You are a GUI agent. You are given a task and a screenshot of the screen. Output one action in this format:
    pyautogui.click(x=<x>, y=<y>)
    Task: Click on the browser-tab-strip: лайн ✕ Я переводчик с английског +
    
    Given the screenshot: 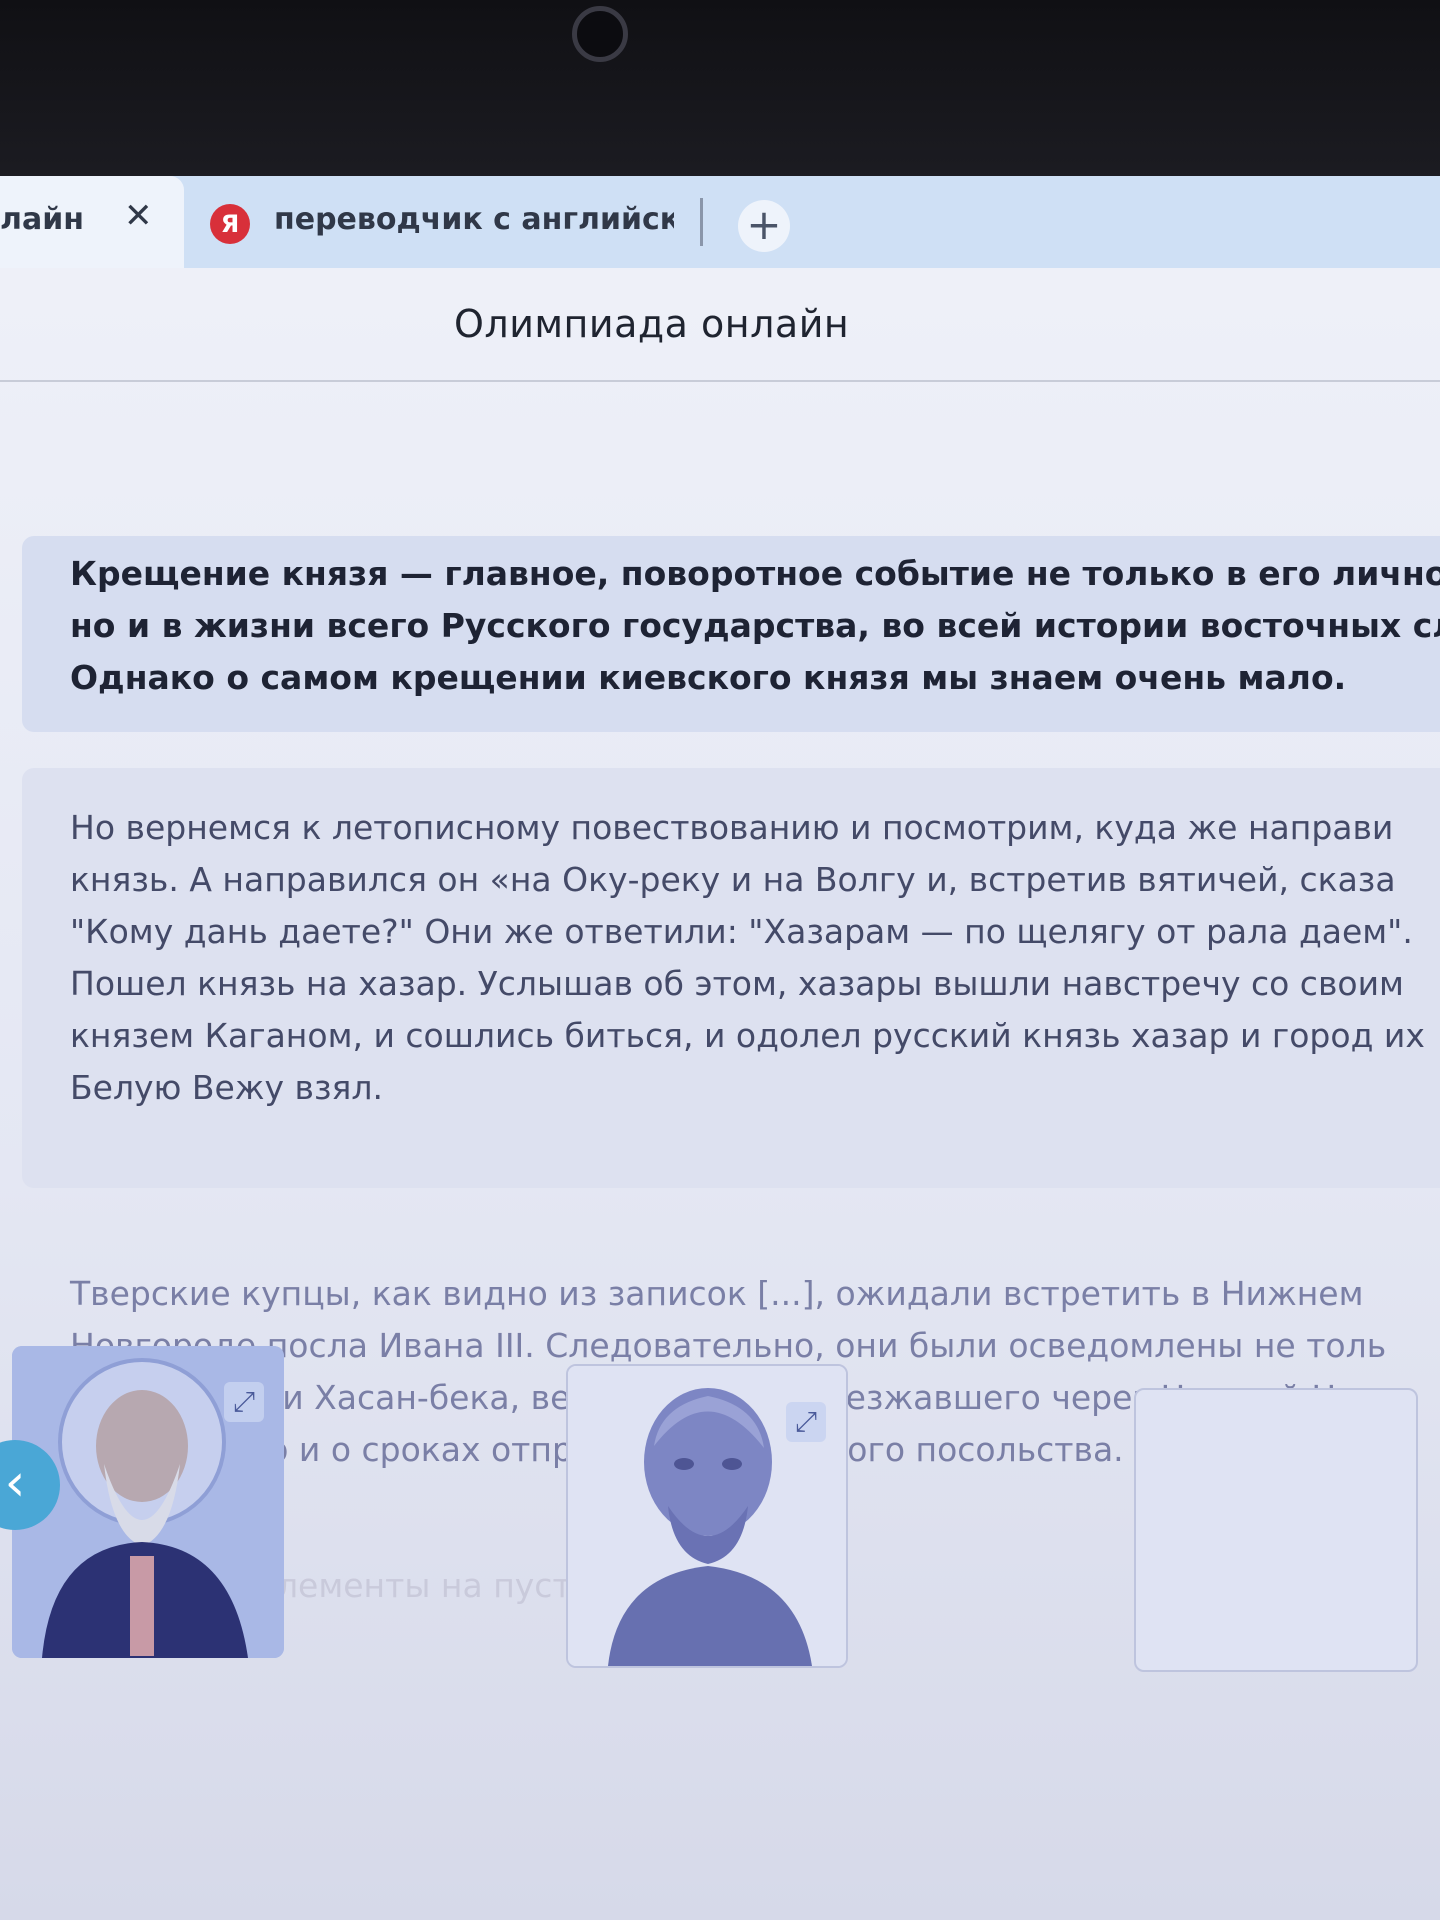 What is the action you would take?
    pyautogui.click(x=720, y=222)
    